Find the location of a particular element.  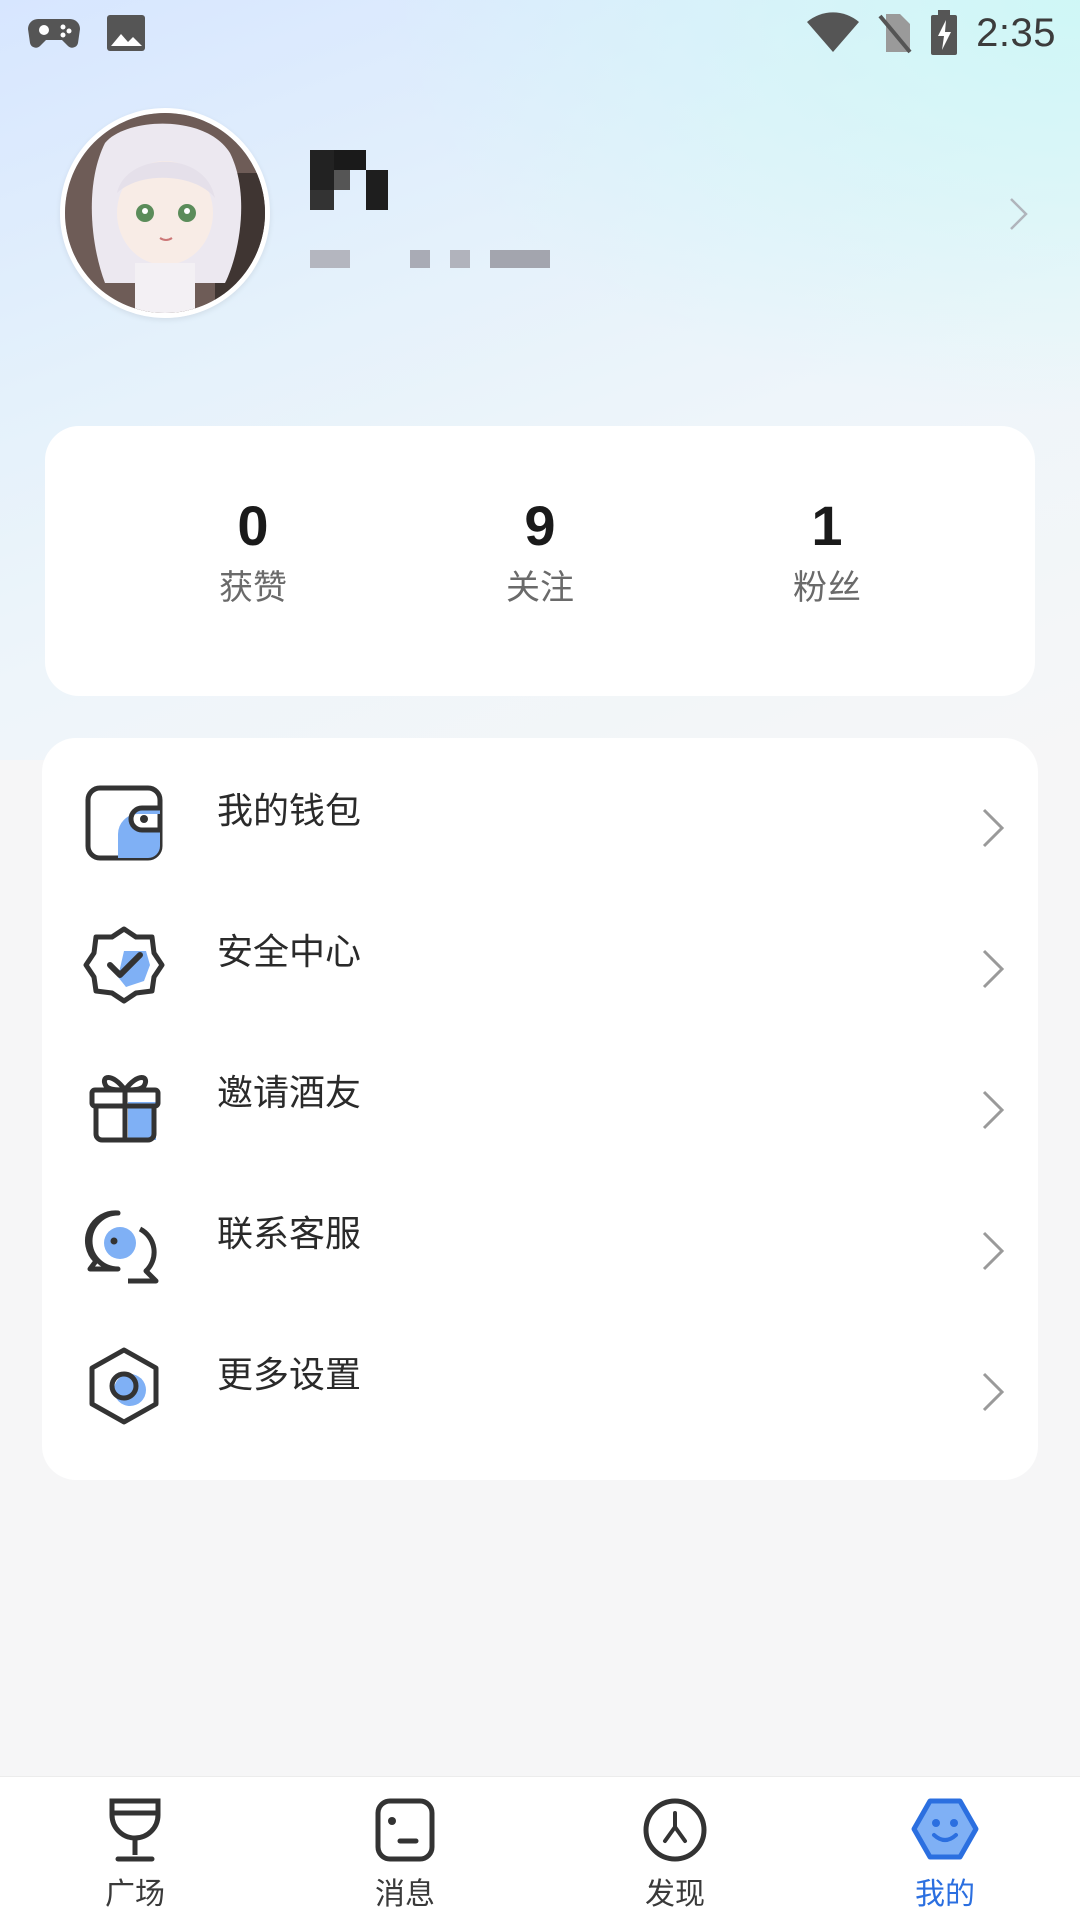

nav-tab-mine: 我的 is located at coordinates (945, 1855).